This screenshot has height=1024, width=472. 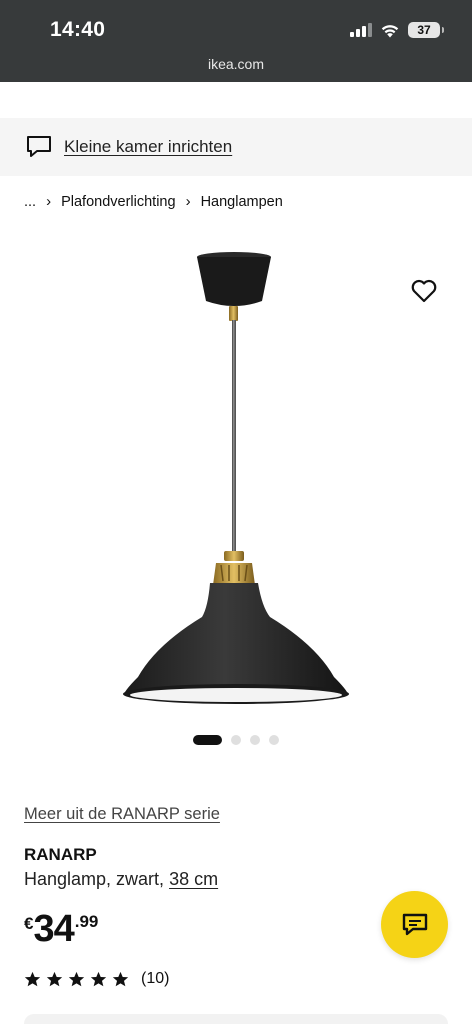 What do you see at coordinates (29, 923) in the screenshot?
I see `price-currency: €` at bounding box center [29, 923].